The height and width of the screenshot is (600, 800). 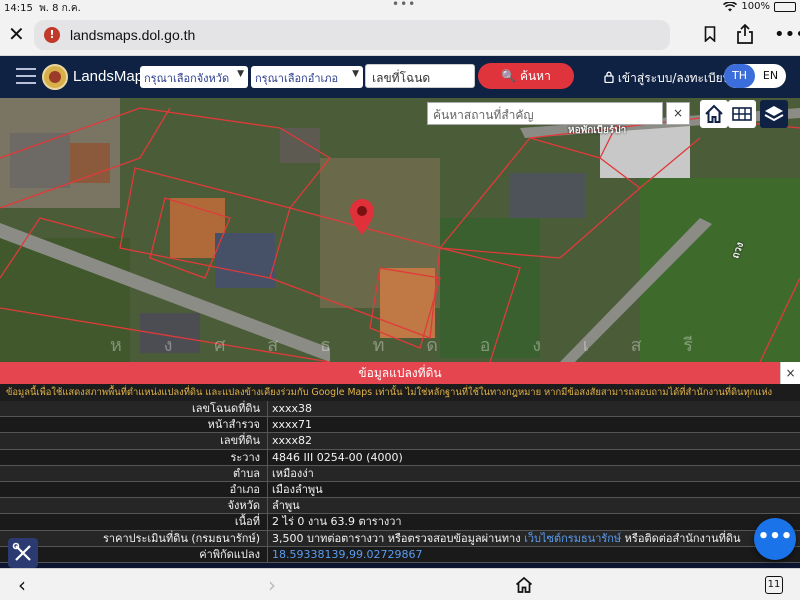 I want to click on row-label: ราคาประเมินที่ดิน (กรมธนารักษ์), so click(x=181, y=538).